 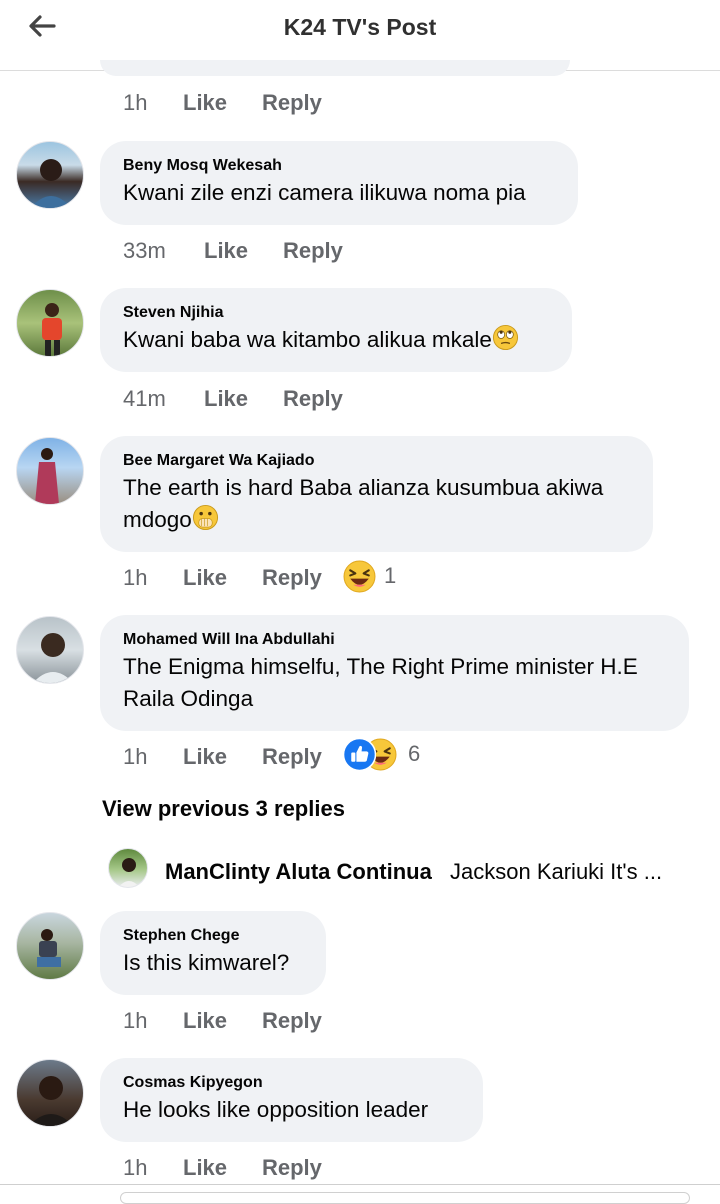 What do you see at coordinates (376, 520) in the screenshot?
I see `comment-text-line-2: mdogo` at bounding box center [376, 520].